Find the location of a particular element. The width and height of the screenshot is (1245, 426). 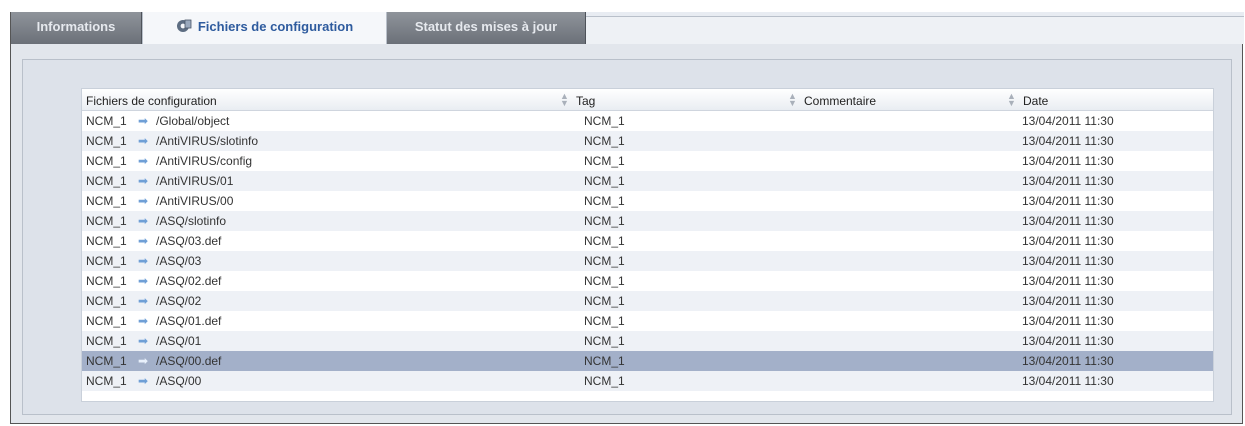

table-row: NCM_1 ➡ /AntiVIRUS/00 NCM_1 13/04/2011 11:30 is located at coordinates (647, 201).